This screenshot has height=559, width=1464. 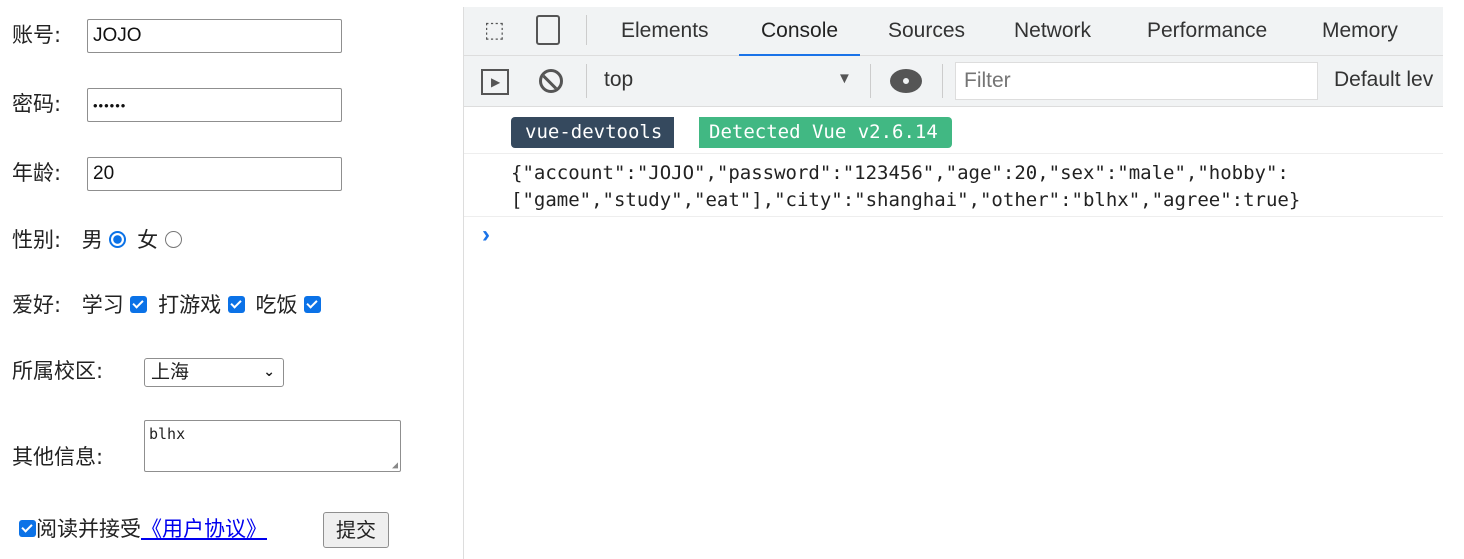 I want to click on sex-female-radio, so click(x=173, y=239).